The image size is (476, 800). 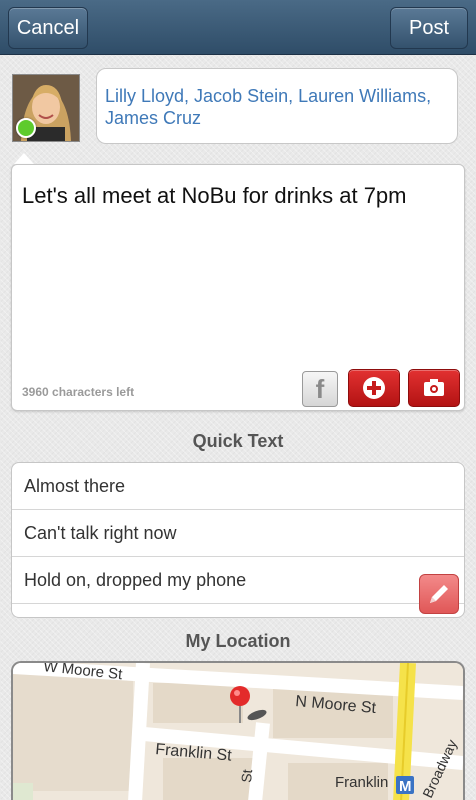 What do you see at coordinates (48, 28) in the screenshot?
I see `cancel-button: Cancel` at bounding box center [48, 28].